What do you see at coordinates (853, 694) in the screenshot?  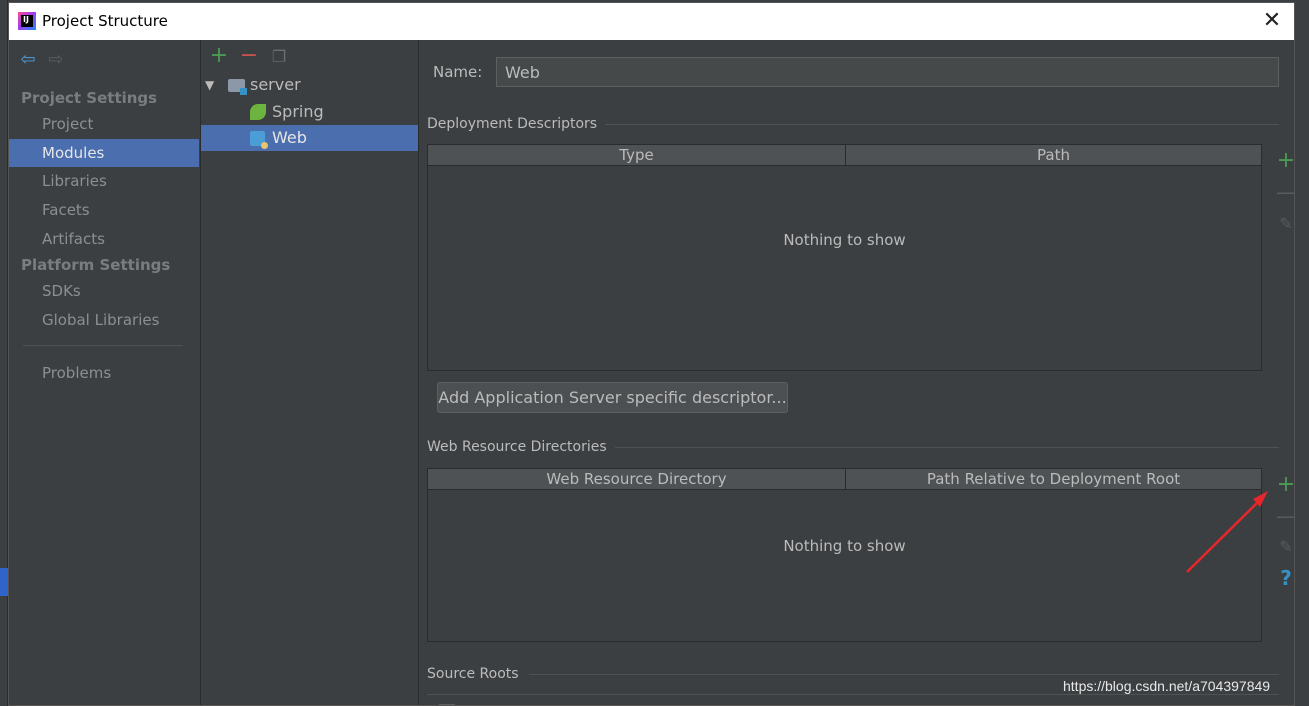 I see `source-roots-table-edge` at bounding box center [853, 694].